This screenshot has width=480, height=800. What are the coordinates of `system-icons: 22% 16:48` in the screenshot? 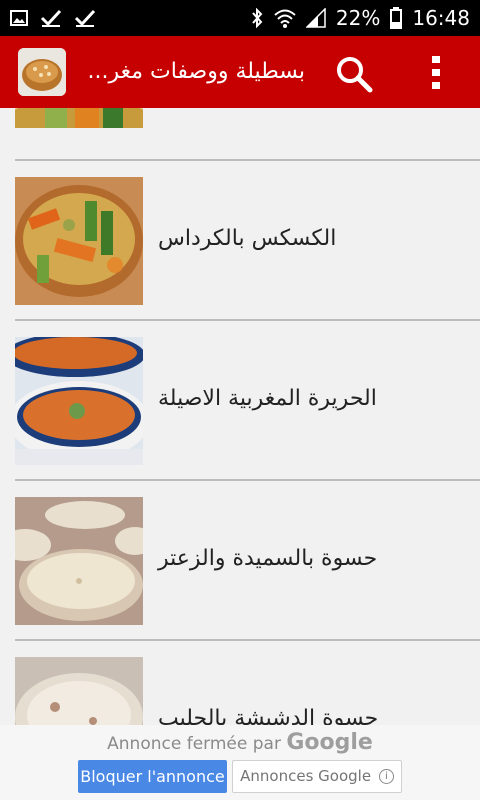 It's located at (365, 18).